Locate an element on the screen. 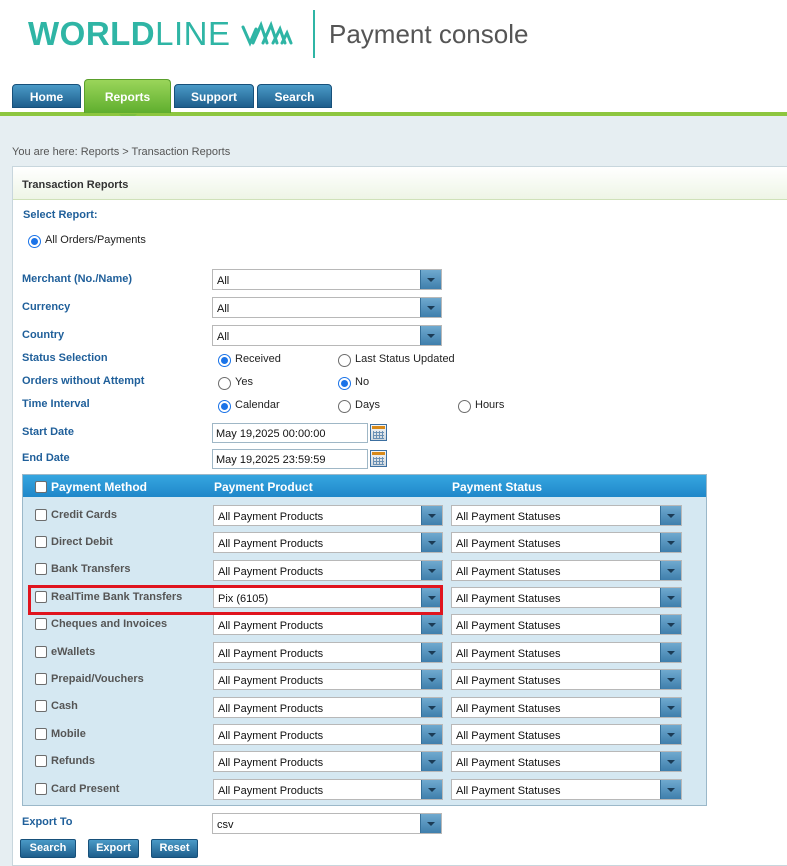  export-format-select: csv is located at coordinates (327, 823).